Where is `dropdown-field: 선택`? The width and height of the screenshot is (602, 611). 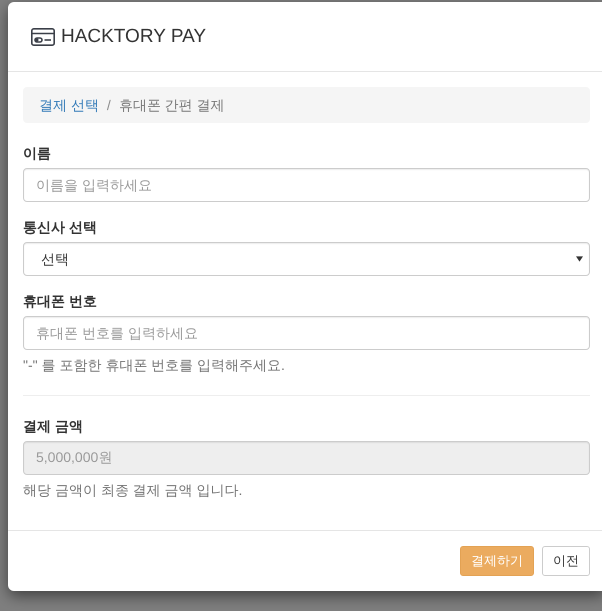
dropdown-field: 선택 is located at coordinates (306, 259).